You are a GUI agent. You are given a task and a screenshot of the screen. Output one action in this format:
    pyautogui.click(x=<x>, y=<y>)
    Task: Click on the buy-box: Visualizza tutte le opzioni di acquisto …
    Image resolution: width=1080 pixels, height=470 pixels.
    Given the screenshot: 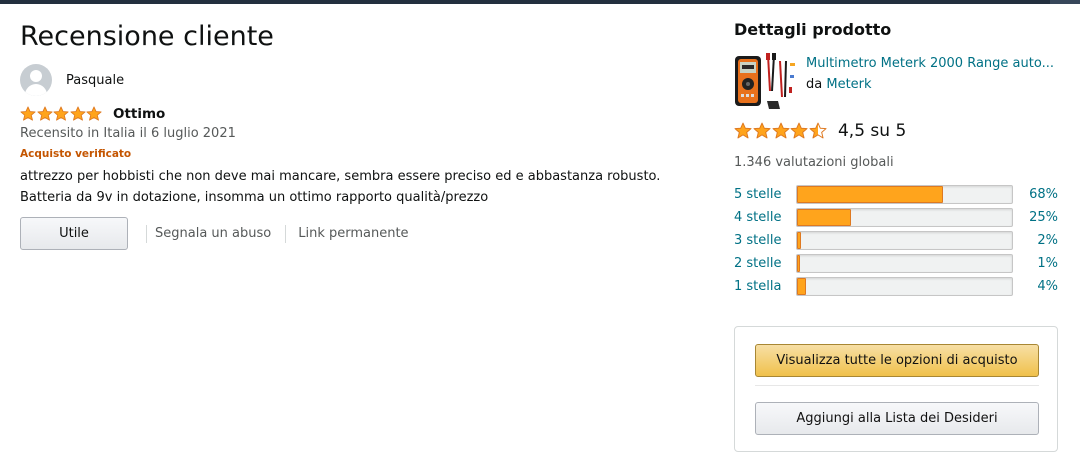 What is the action you would take?
    pyautogui.click(x=896, y=389)
    